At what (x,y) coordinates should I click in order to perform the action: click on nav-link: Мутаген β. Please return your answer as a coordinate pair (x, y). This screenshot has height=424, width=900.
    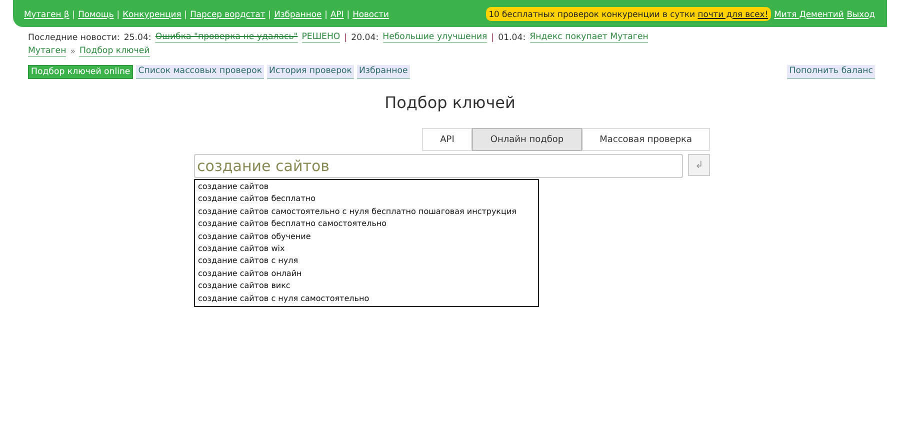
    Looking at the image, I should click on (47, 13).